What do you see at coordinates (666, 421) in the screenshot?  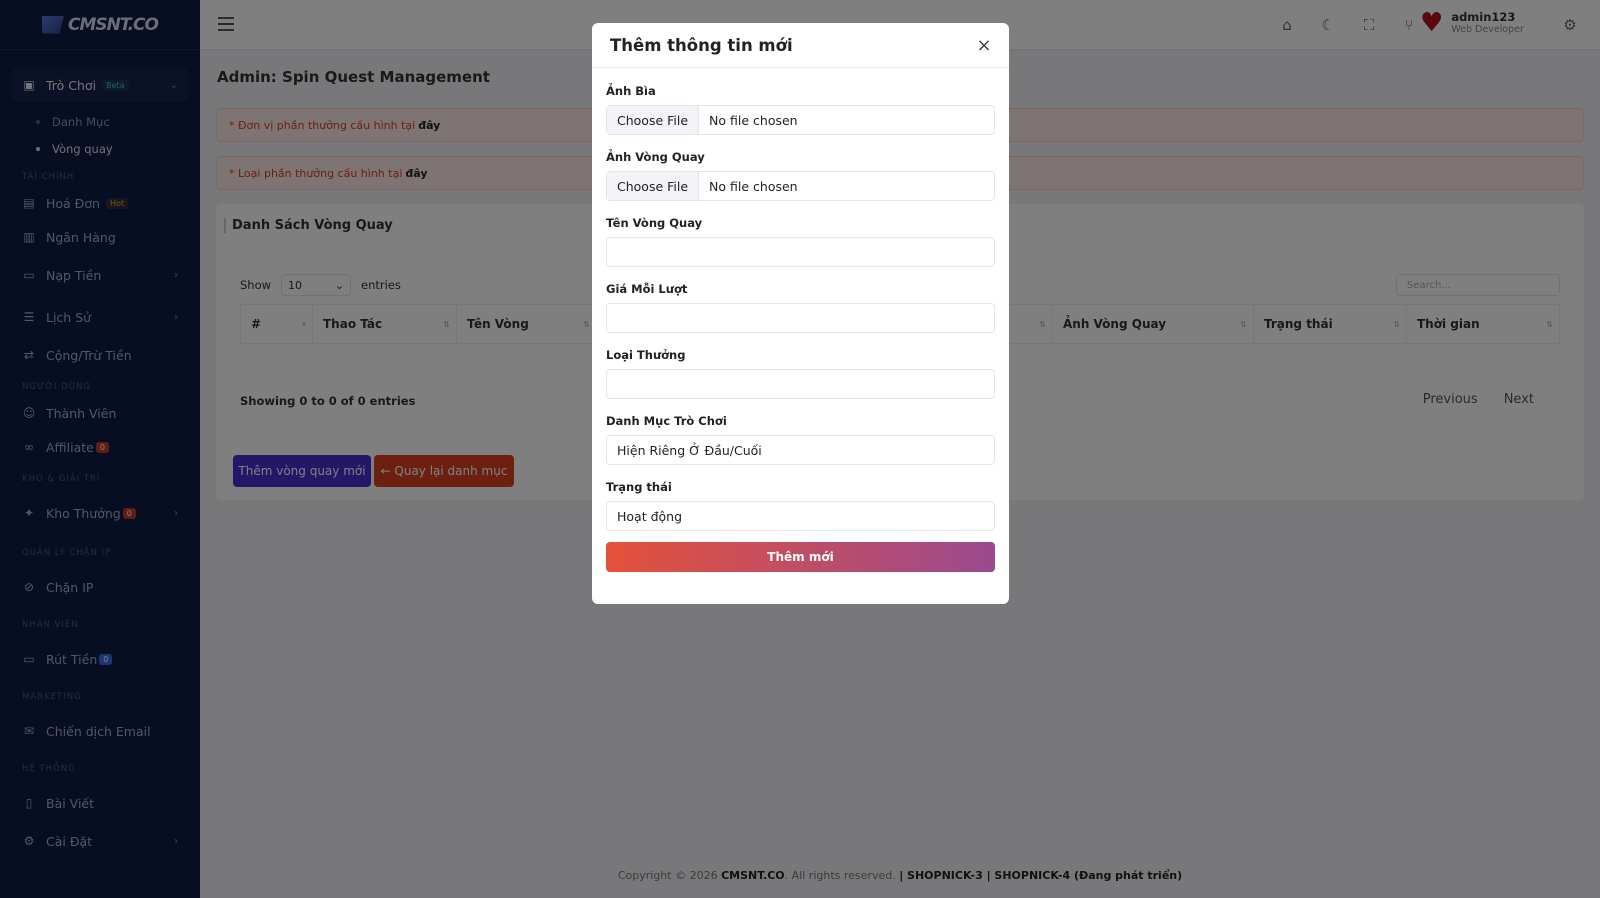 I see `field-label: Danh Mục Trò Chơi` at bounding box center [666, 421].